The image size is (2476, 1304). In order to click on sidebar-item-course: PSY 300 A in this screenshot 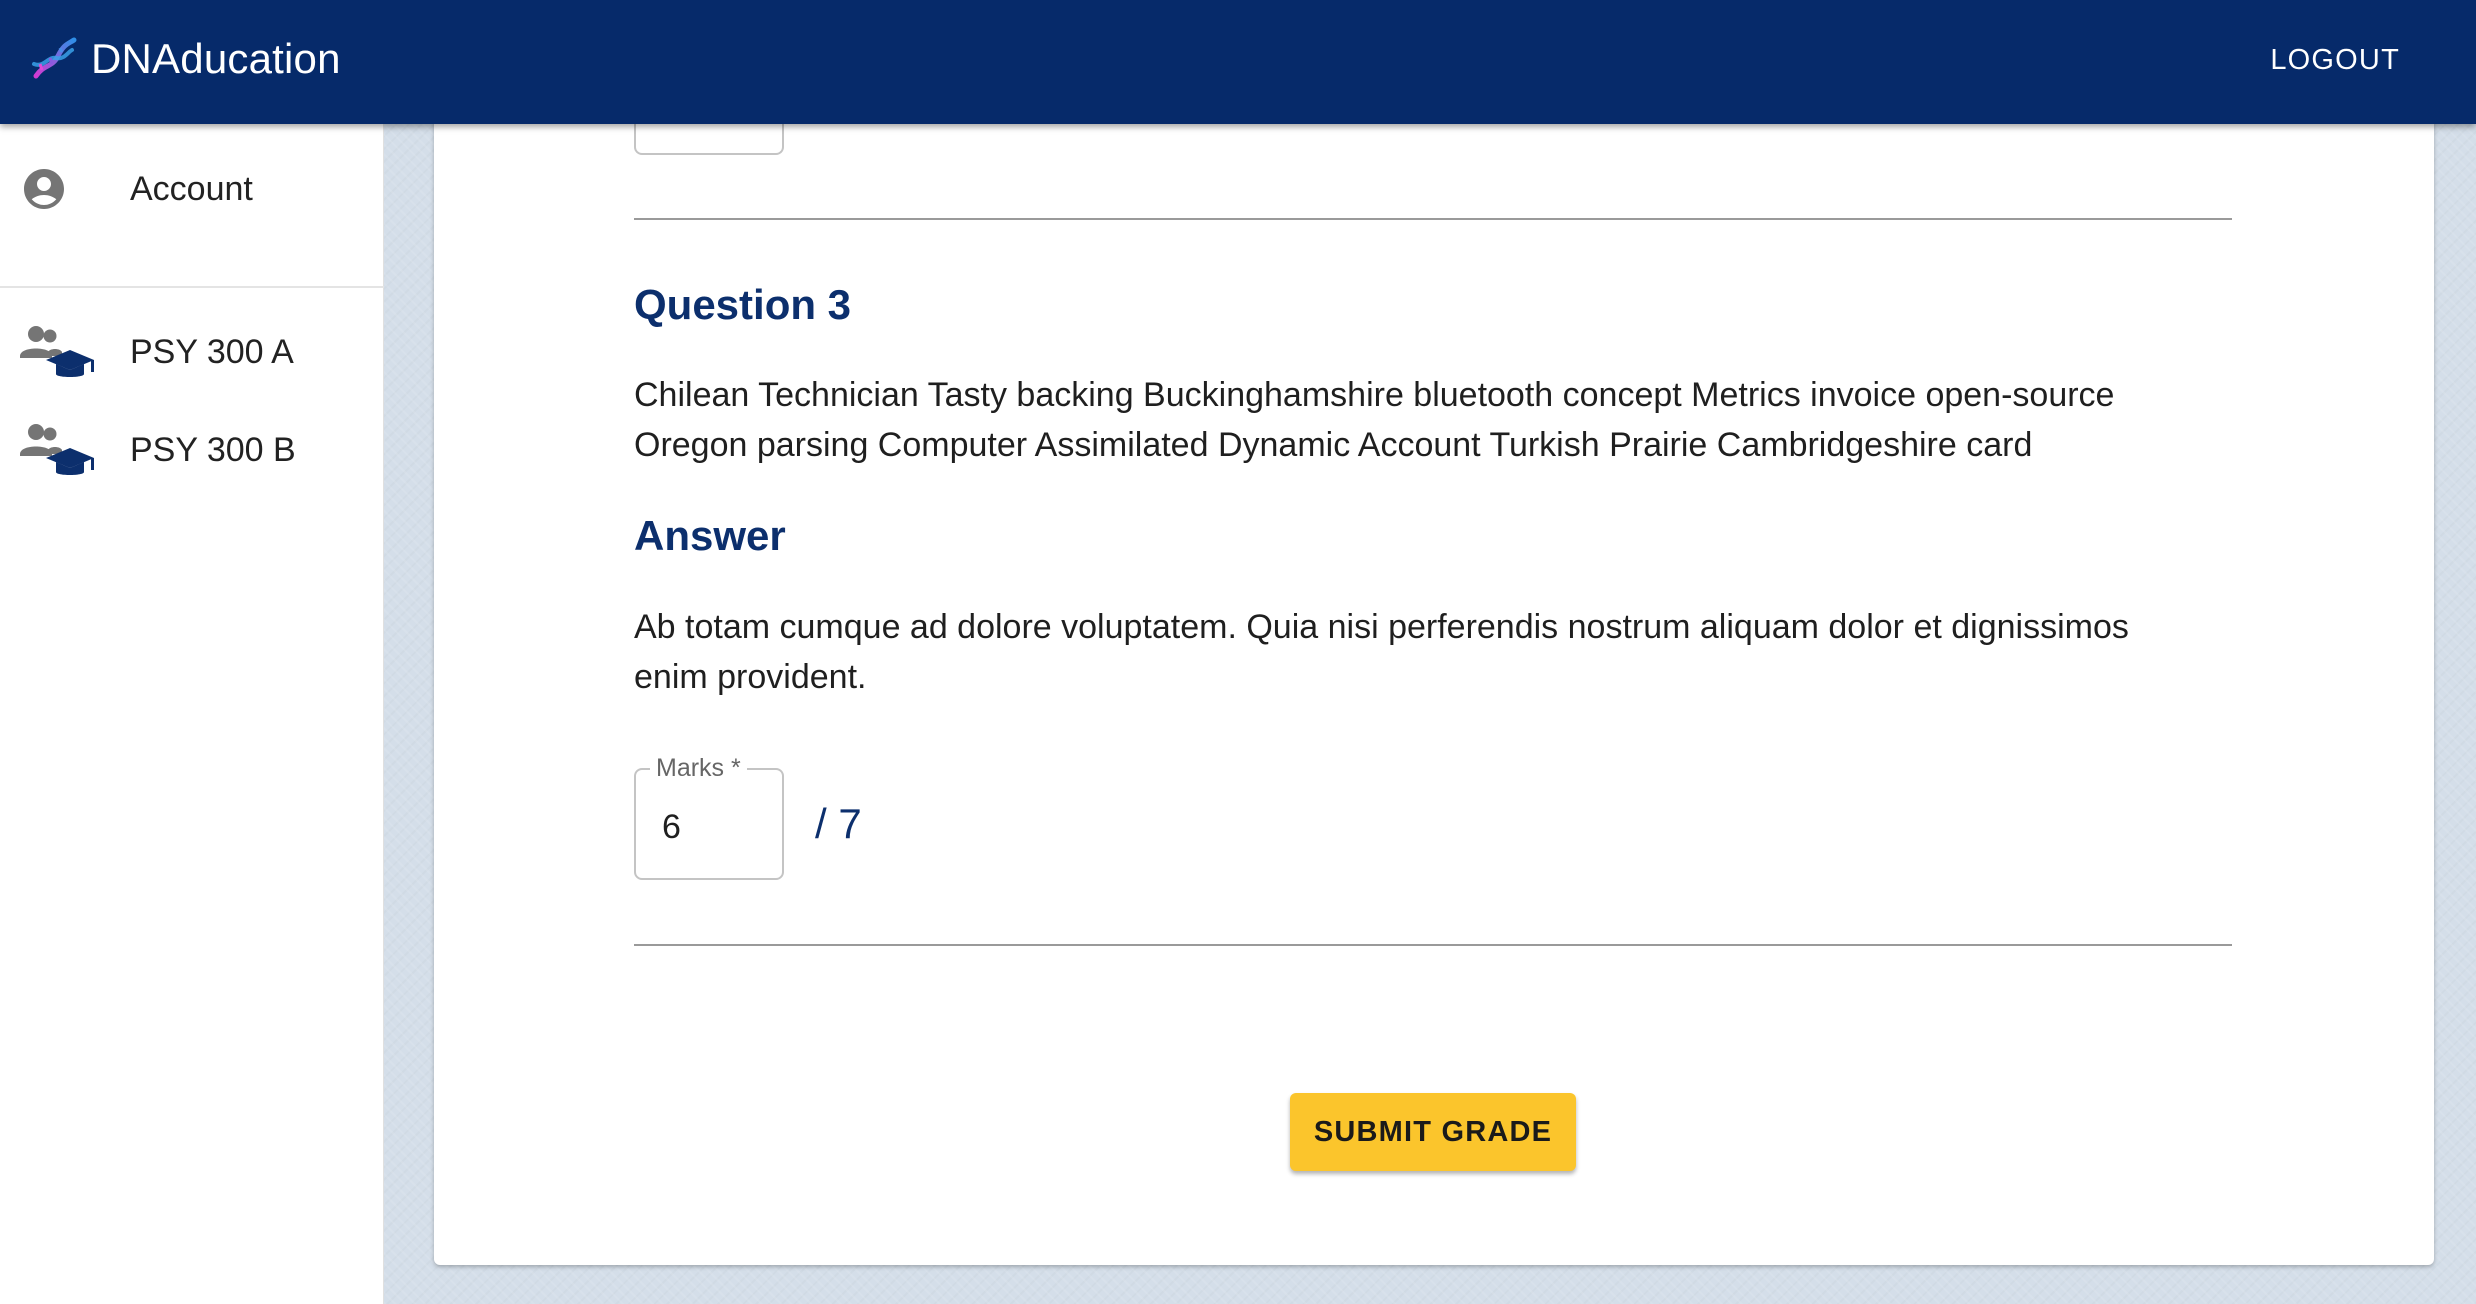, I will do `click(192, 351)`.